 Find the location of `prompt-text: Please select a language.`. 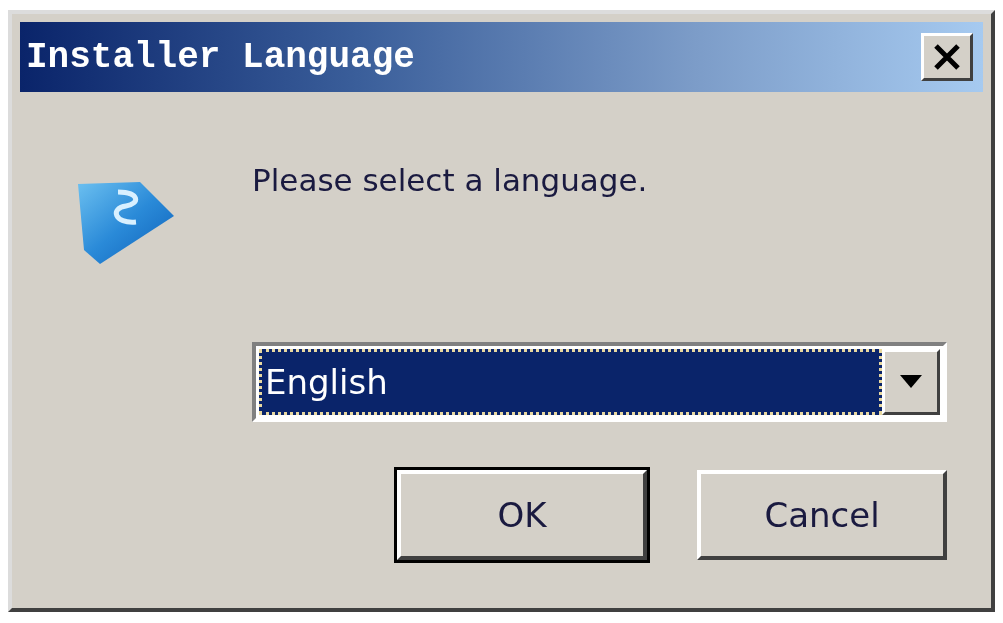

prompt-text: Please select a language. is located at coordinates (450, 180).